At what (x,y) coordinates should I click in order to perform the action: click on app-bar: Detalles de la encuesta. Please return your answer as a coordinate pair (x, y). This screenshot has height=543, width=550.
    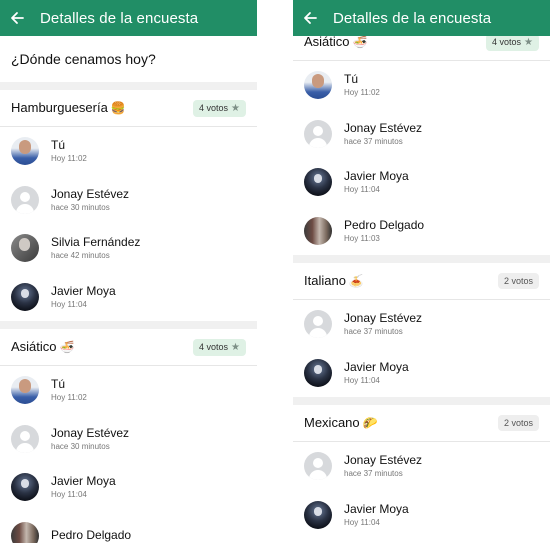
    Looking at the image, I should click on (128, 18).